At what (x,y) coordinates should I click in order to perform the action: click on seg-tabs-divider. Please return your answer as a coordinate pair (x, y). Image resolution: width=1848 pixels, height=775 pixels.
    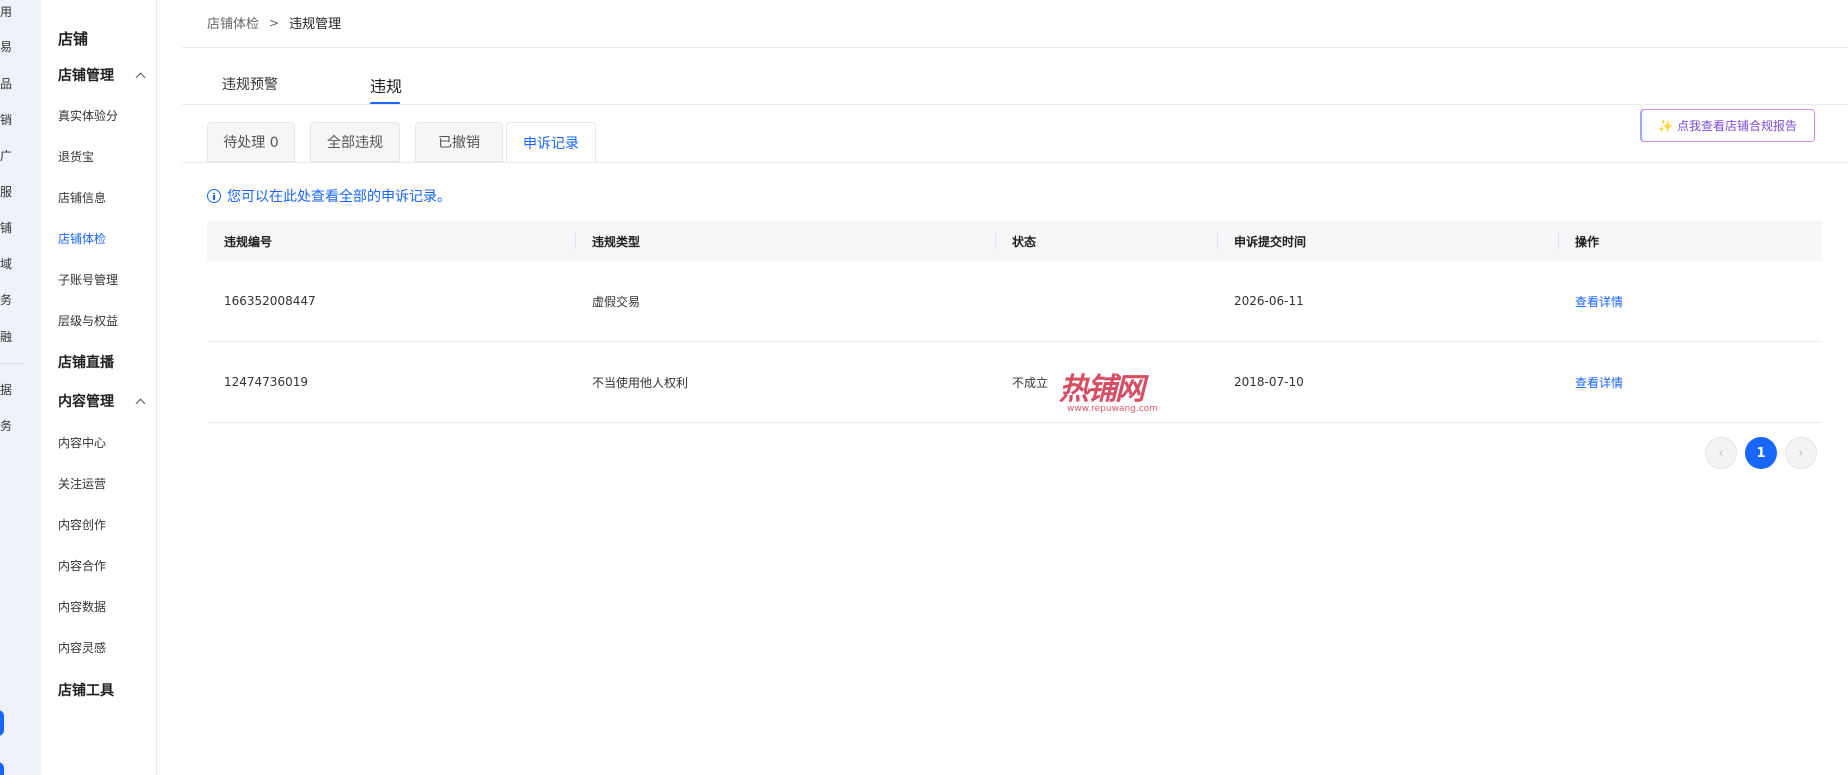
    Looking at the image, I should click on (1015, 162).